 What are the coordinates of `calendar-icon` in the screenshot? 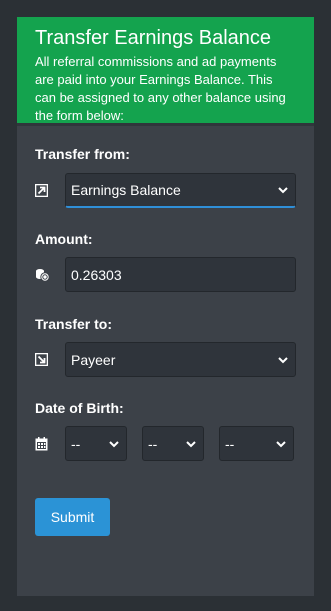 It's located at (50, 443).